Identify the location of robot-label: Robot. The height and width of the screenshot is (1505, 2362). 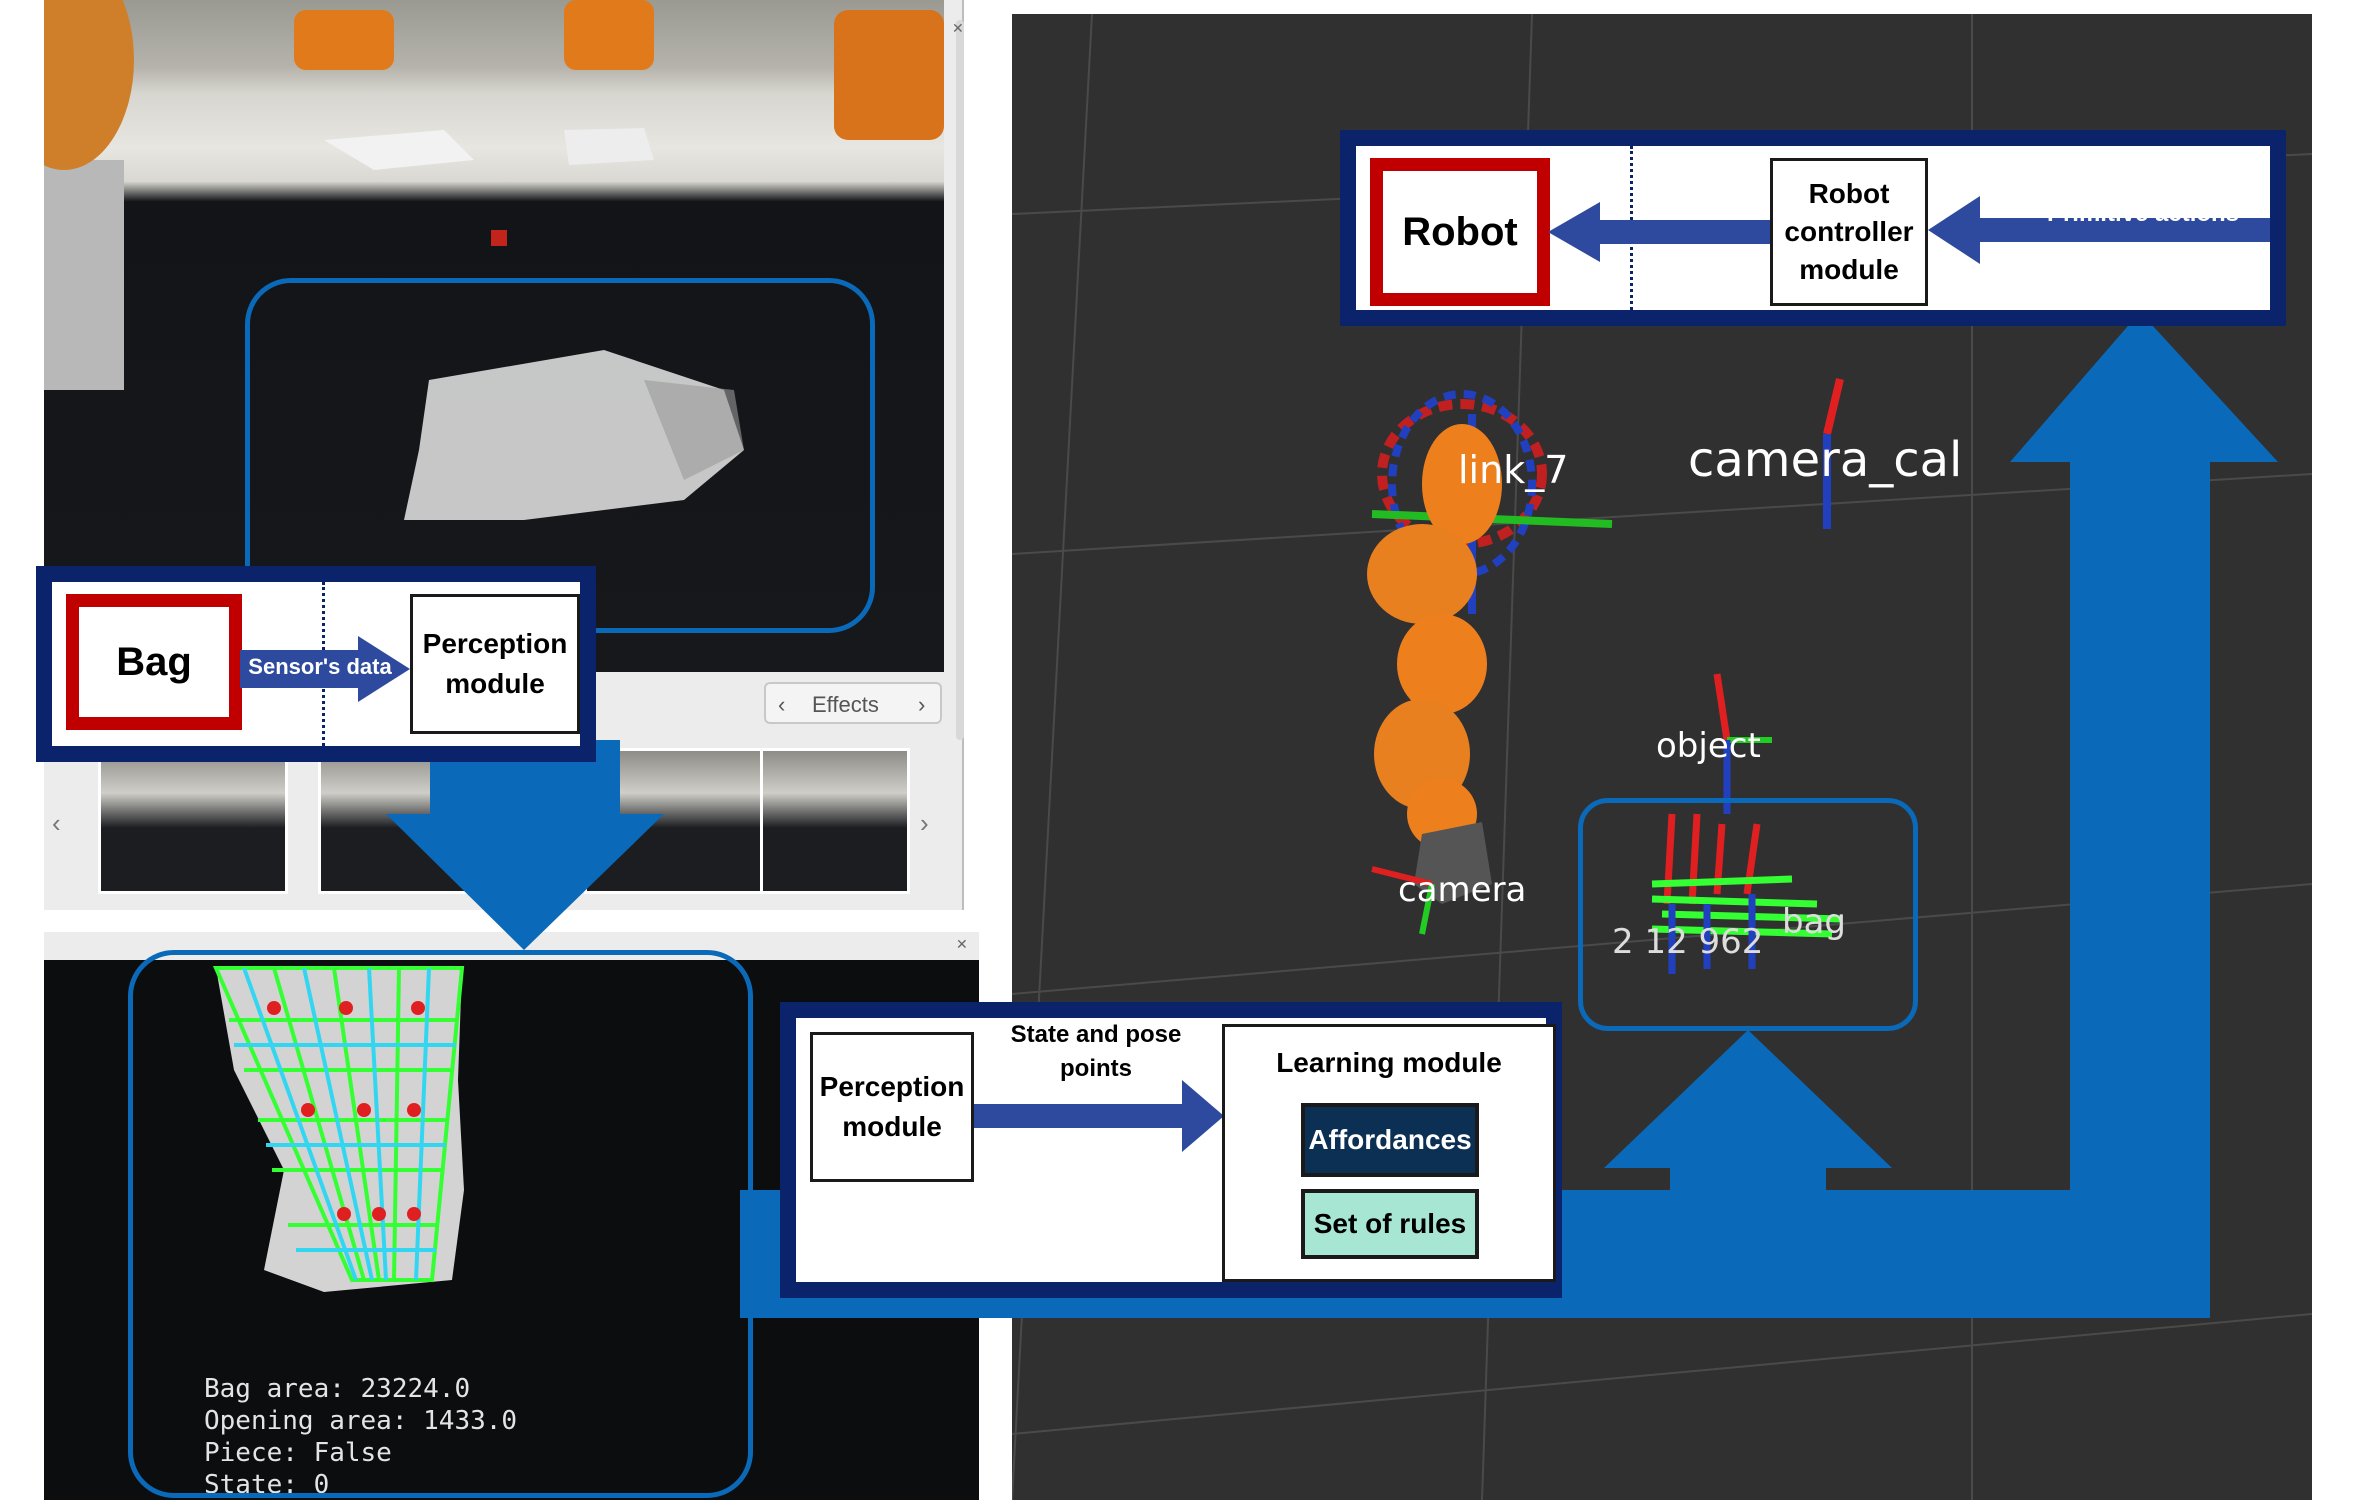
(1460, 232).